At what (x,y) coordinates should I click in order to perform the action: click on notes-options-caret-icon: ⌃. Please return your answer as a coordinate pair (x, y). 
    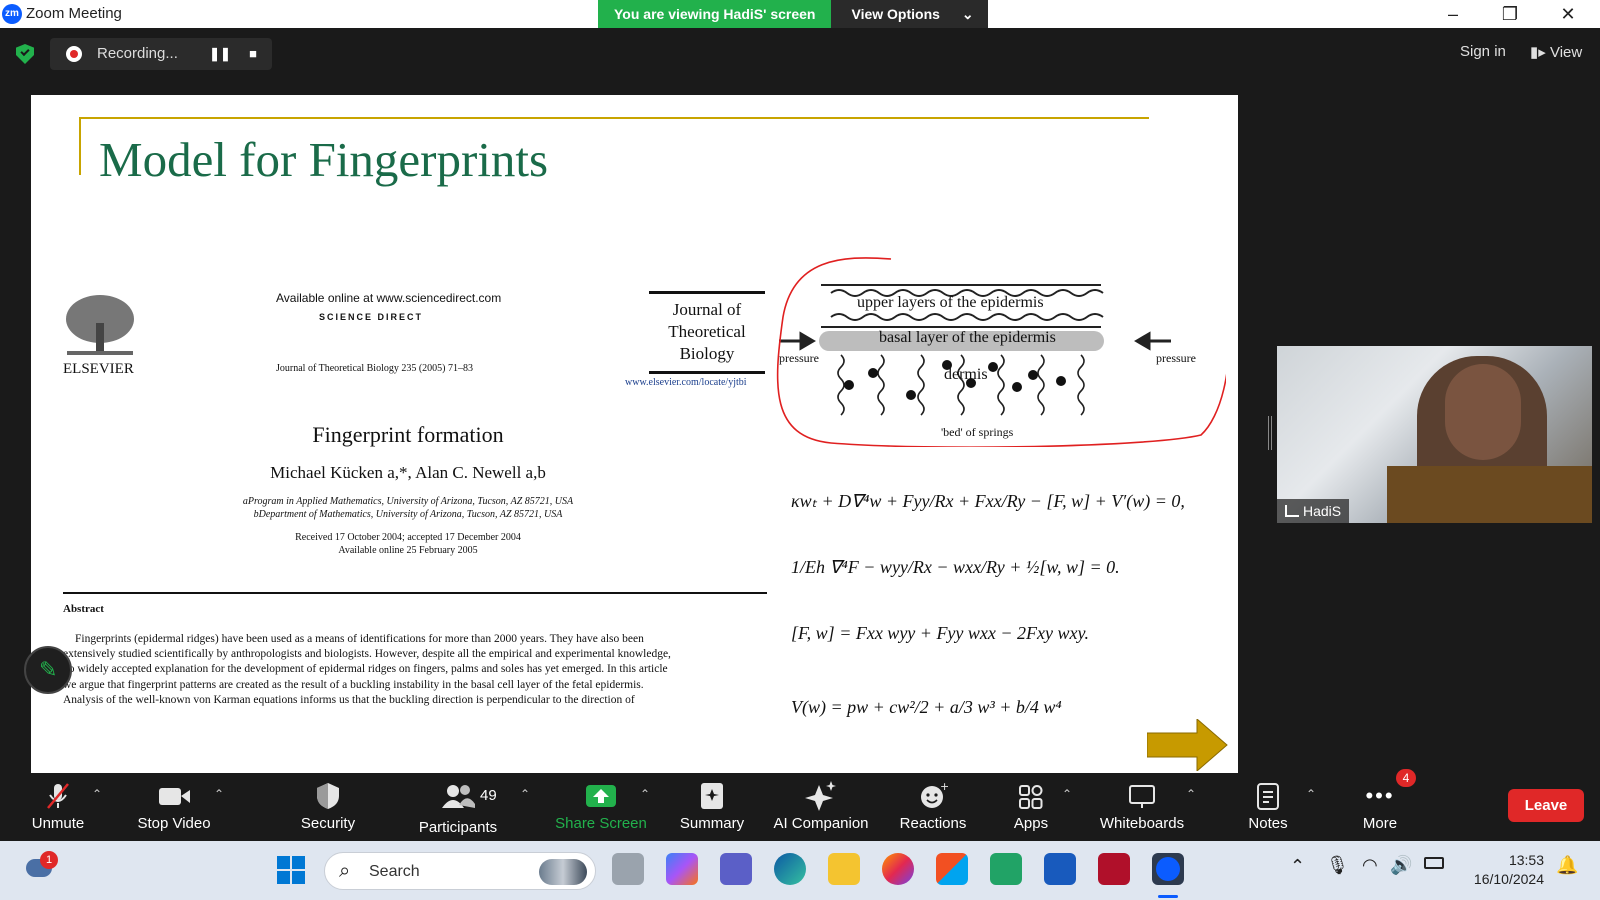
    Looking at the image, I should click on (1311, 794).